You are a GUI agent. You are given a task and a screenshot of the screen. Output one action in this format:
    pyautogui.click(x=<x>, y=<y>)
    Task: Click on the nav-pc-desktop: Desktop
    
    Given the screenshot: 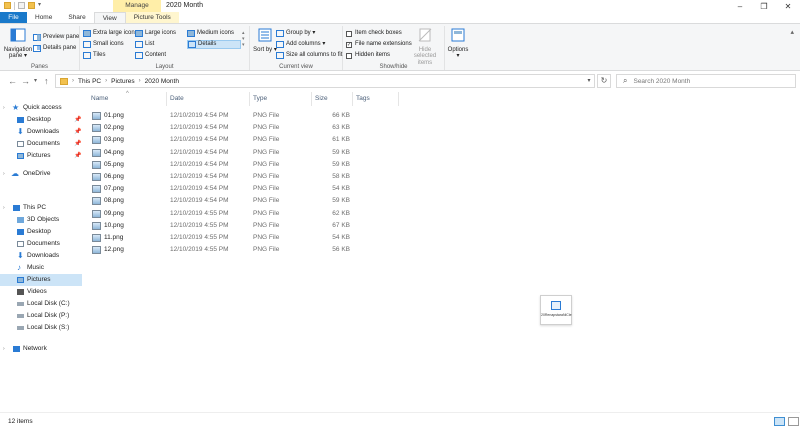 What is the action you would take?
    pyautogui.click(x=41, y=232)
    